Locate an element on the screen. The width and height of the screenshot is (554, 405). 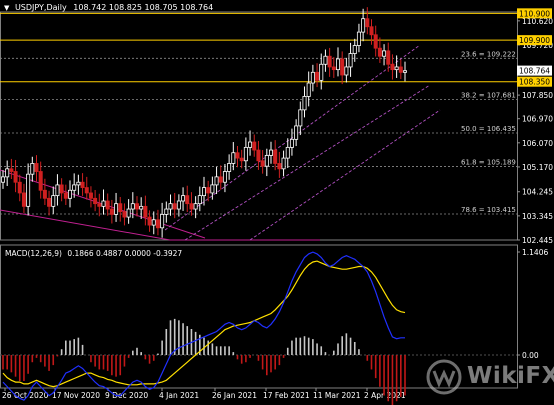
dropdown-triangle-icon: ▼ is located at coordinates (6, 8).